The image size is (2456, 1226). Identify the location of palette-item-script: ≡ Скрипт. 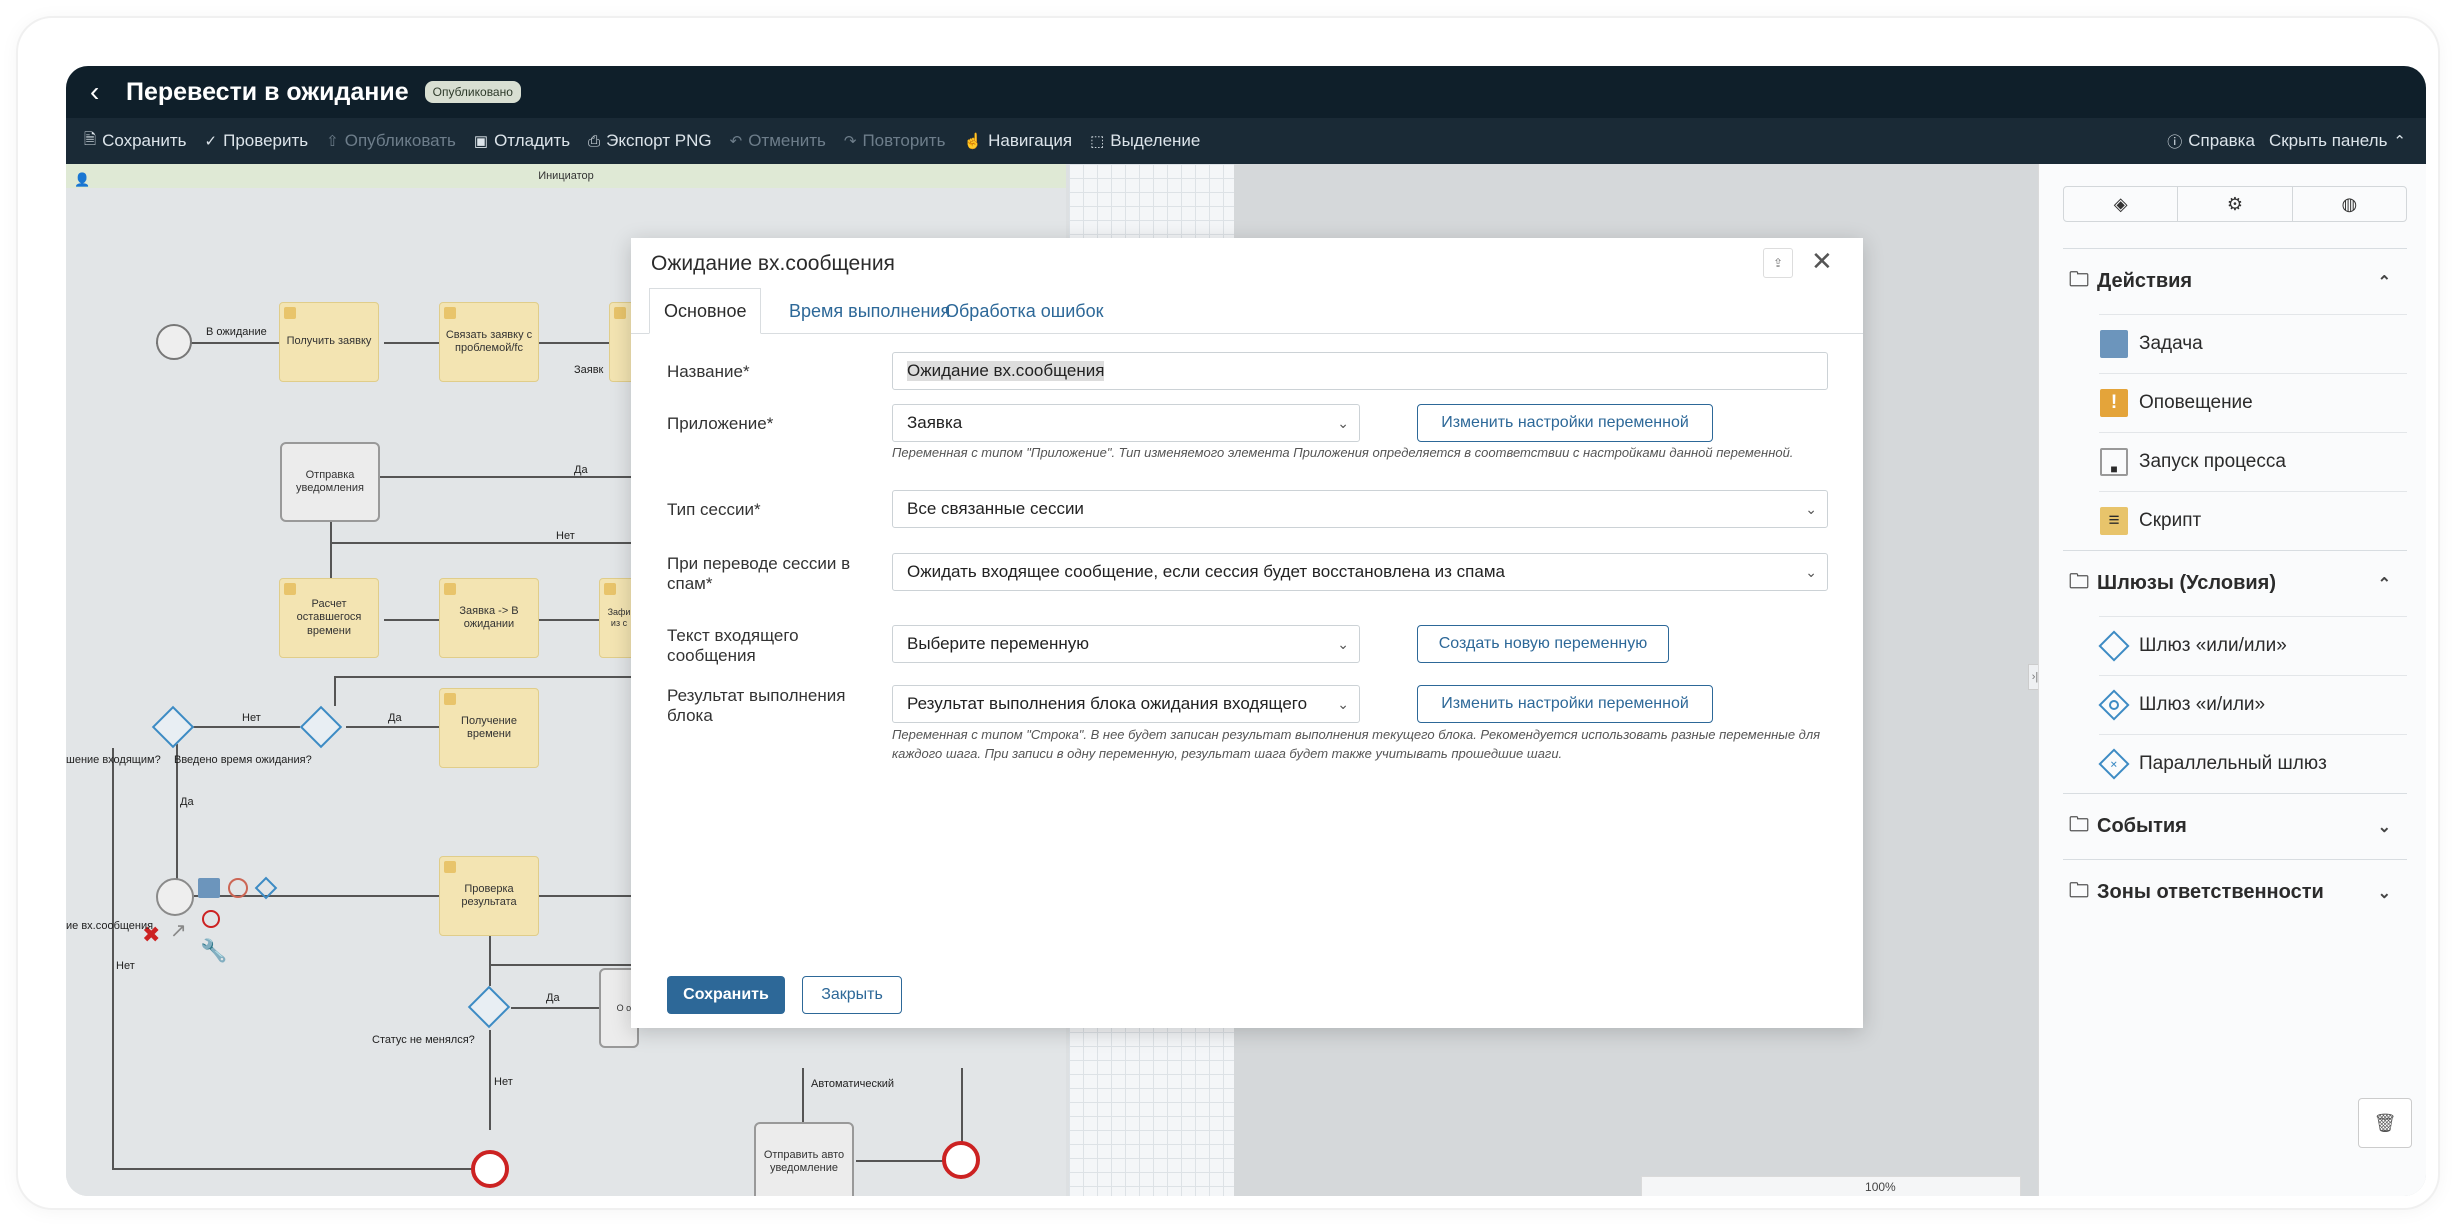
(2253, 520).